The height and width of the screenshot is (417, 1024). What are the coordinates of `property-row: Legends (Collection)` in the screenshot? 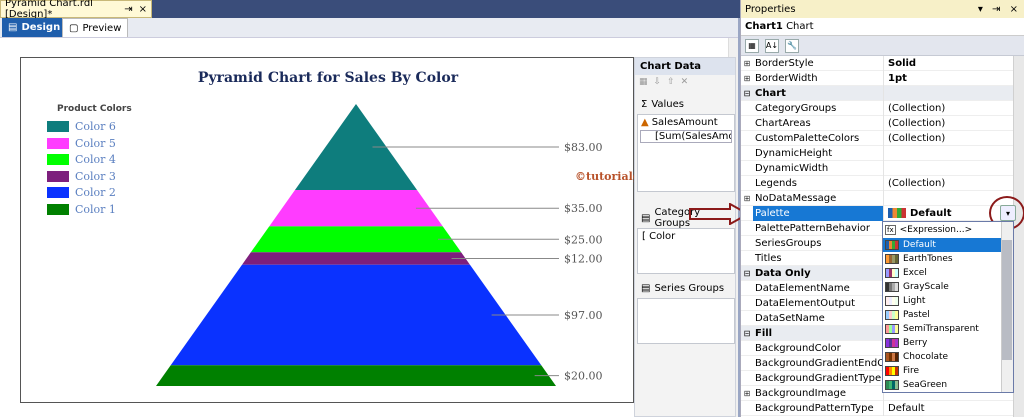 It's located at (877, 183).